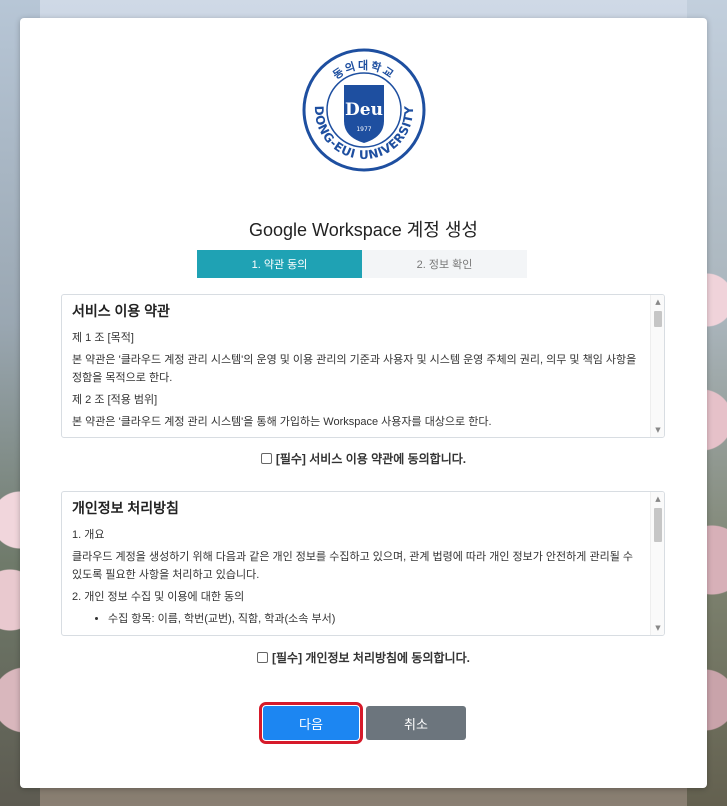 The height and width of the screenshot is (806, 727). What do you see at coordinates (121, 311) in the screenshot?
I see `terms-heading: 서비스 이용 약관` at bounding box center [121, 311].